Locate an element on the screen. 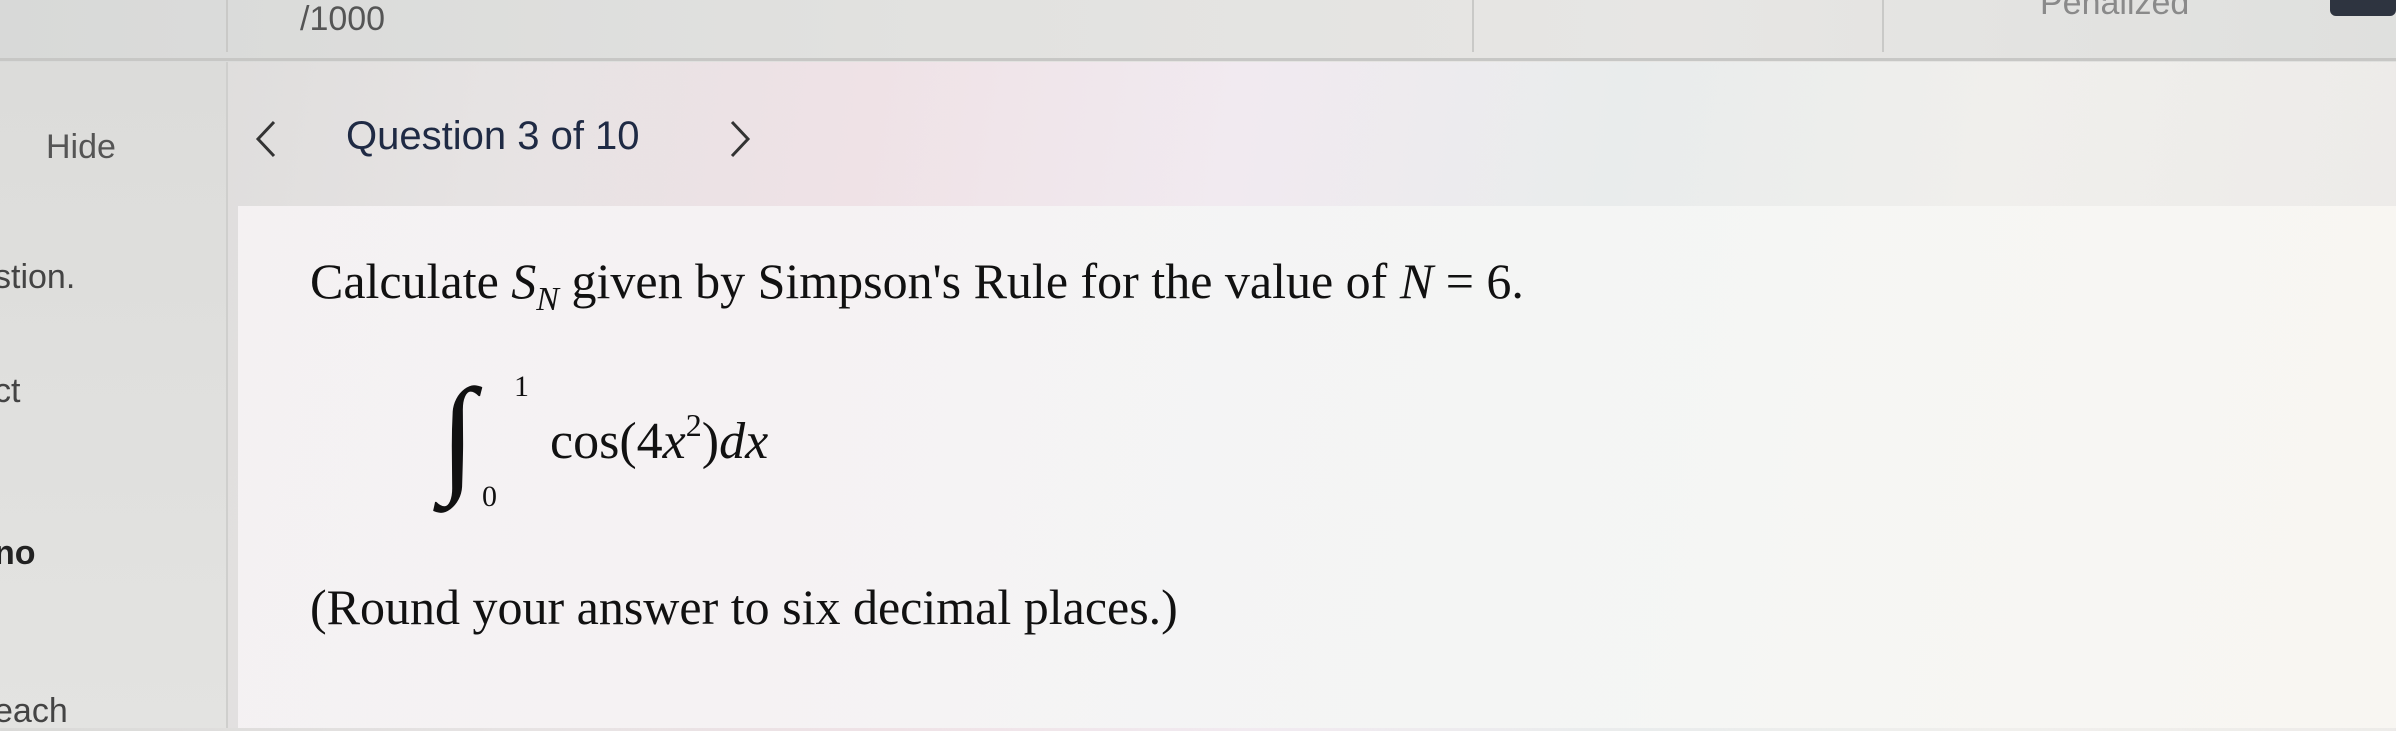  integral-lower-limit: 0 is located at coordinates (489, 496).